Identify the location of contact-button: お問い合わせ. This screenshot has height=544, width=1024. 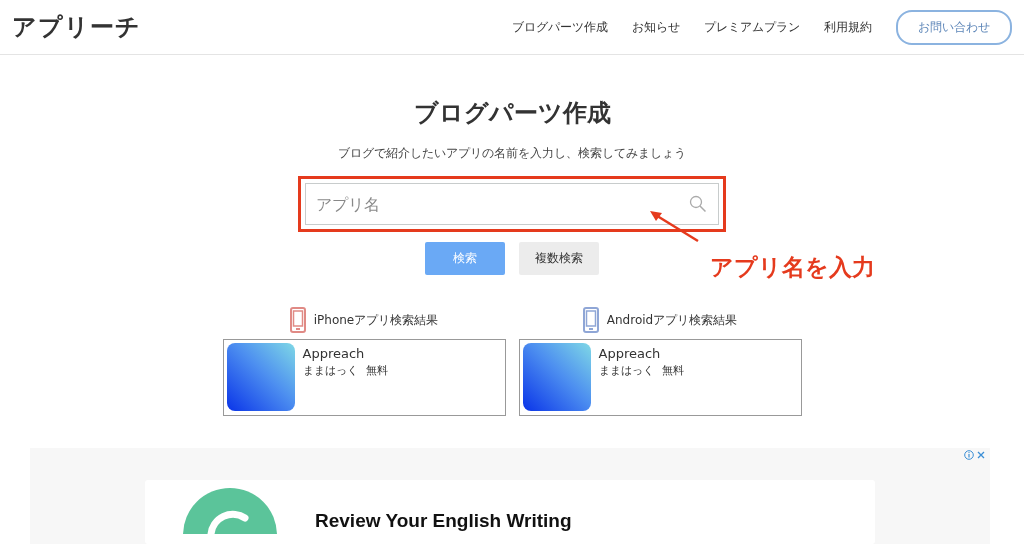
(954, 27).